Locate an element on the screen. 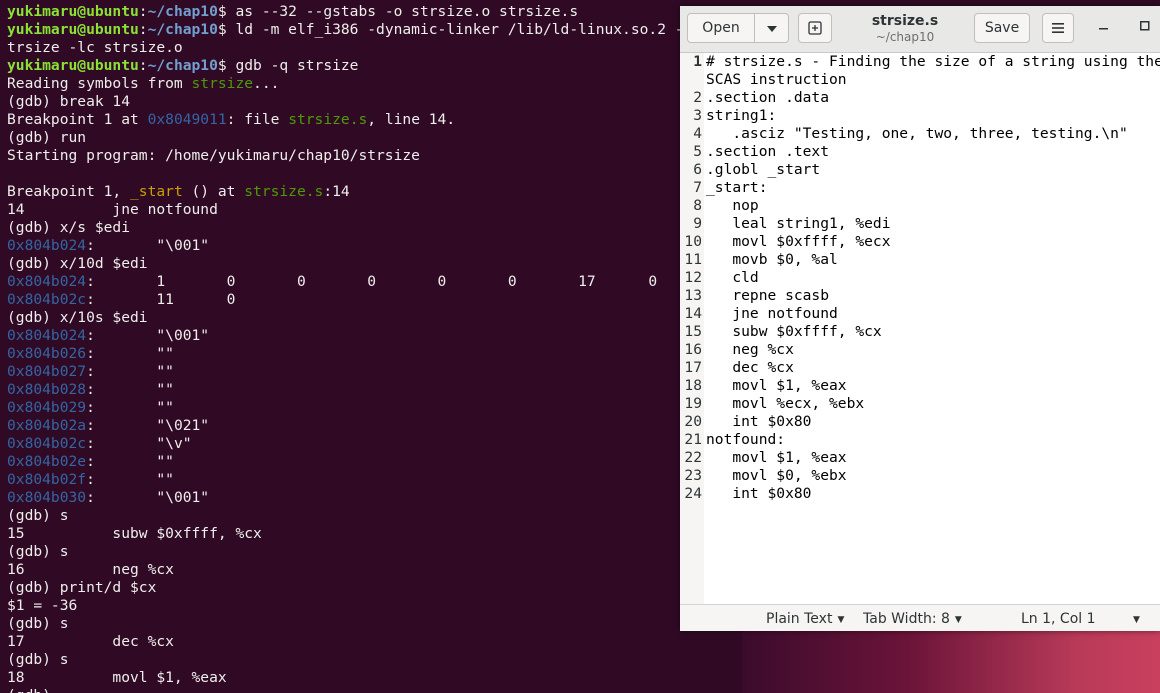 The image size is (1160, 693). terminal-line: (gdb) run is located at coordinates (46, 138).